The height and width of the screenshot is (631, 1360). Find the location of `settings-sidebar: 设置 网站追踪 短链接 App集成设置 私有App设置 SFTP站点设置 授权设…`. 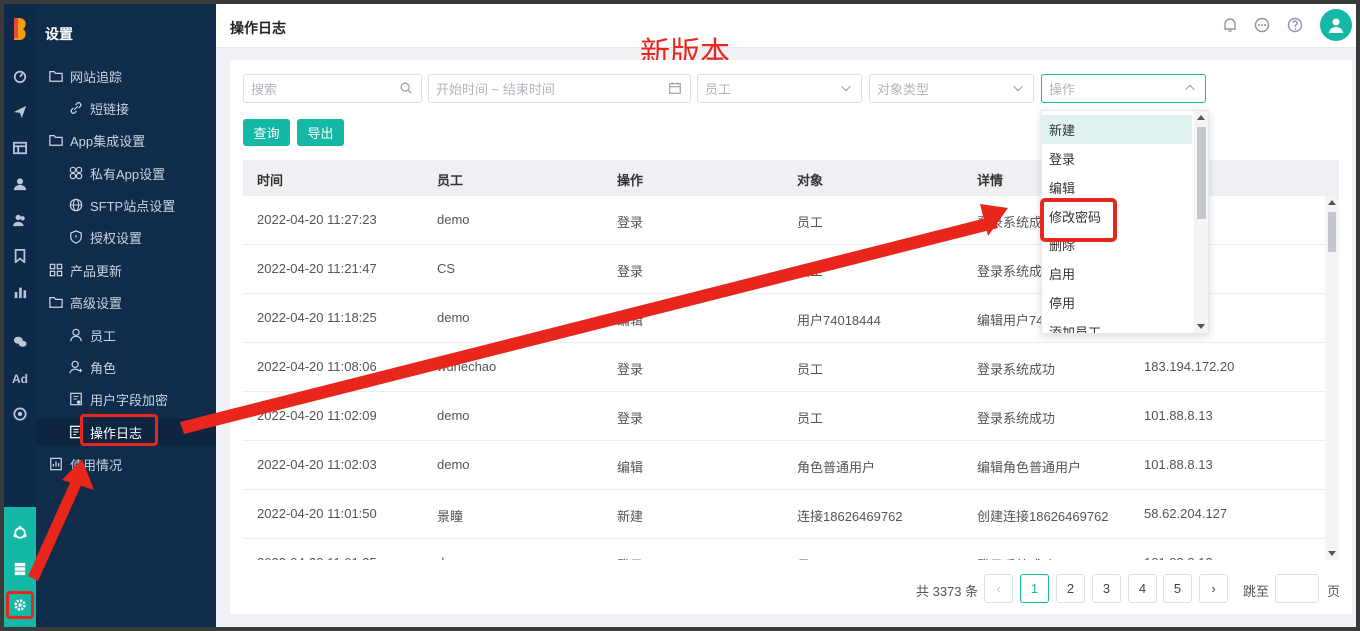

settings-sidebar: 设置 网站追踪 短链接 App集成设置 私有App设置 SFTP站点设置 授权设… is located at coordinates (126, 315).